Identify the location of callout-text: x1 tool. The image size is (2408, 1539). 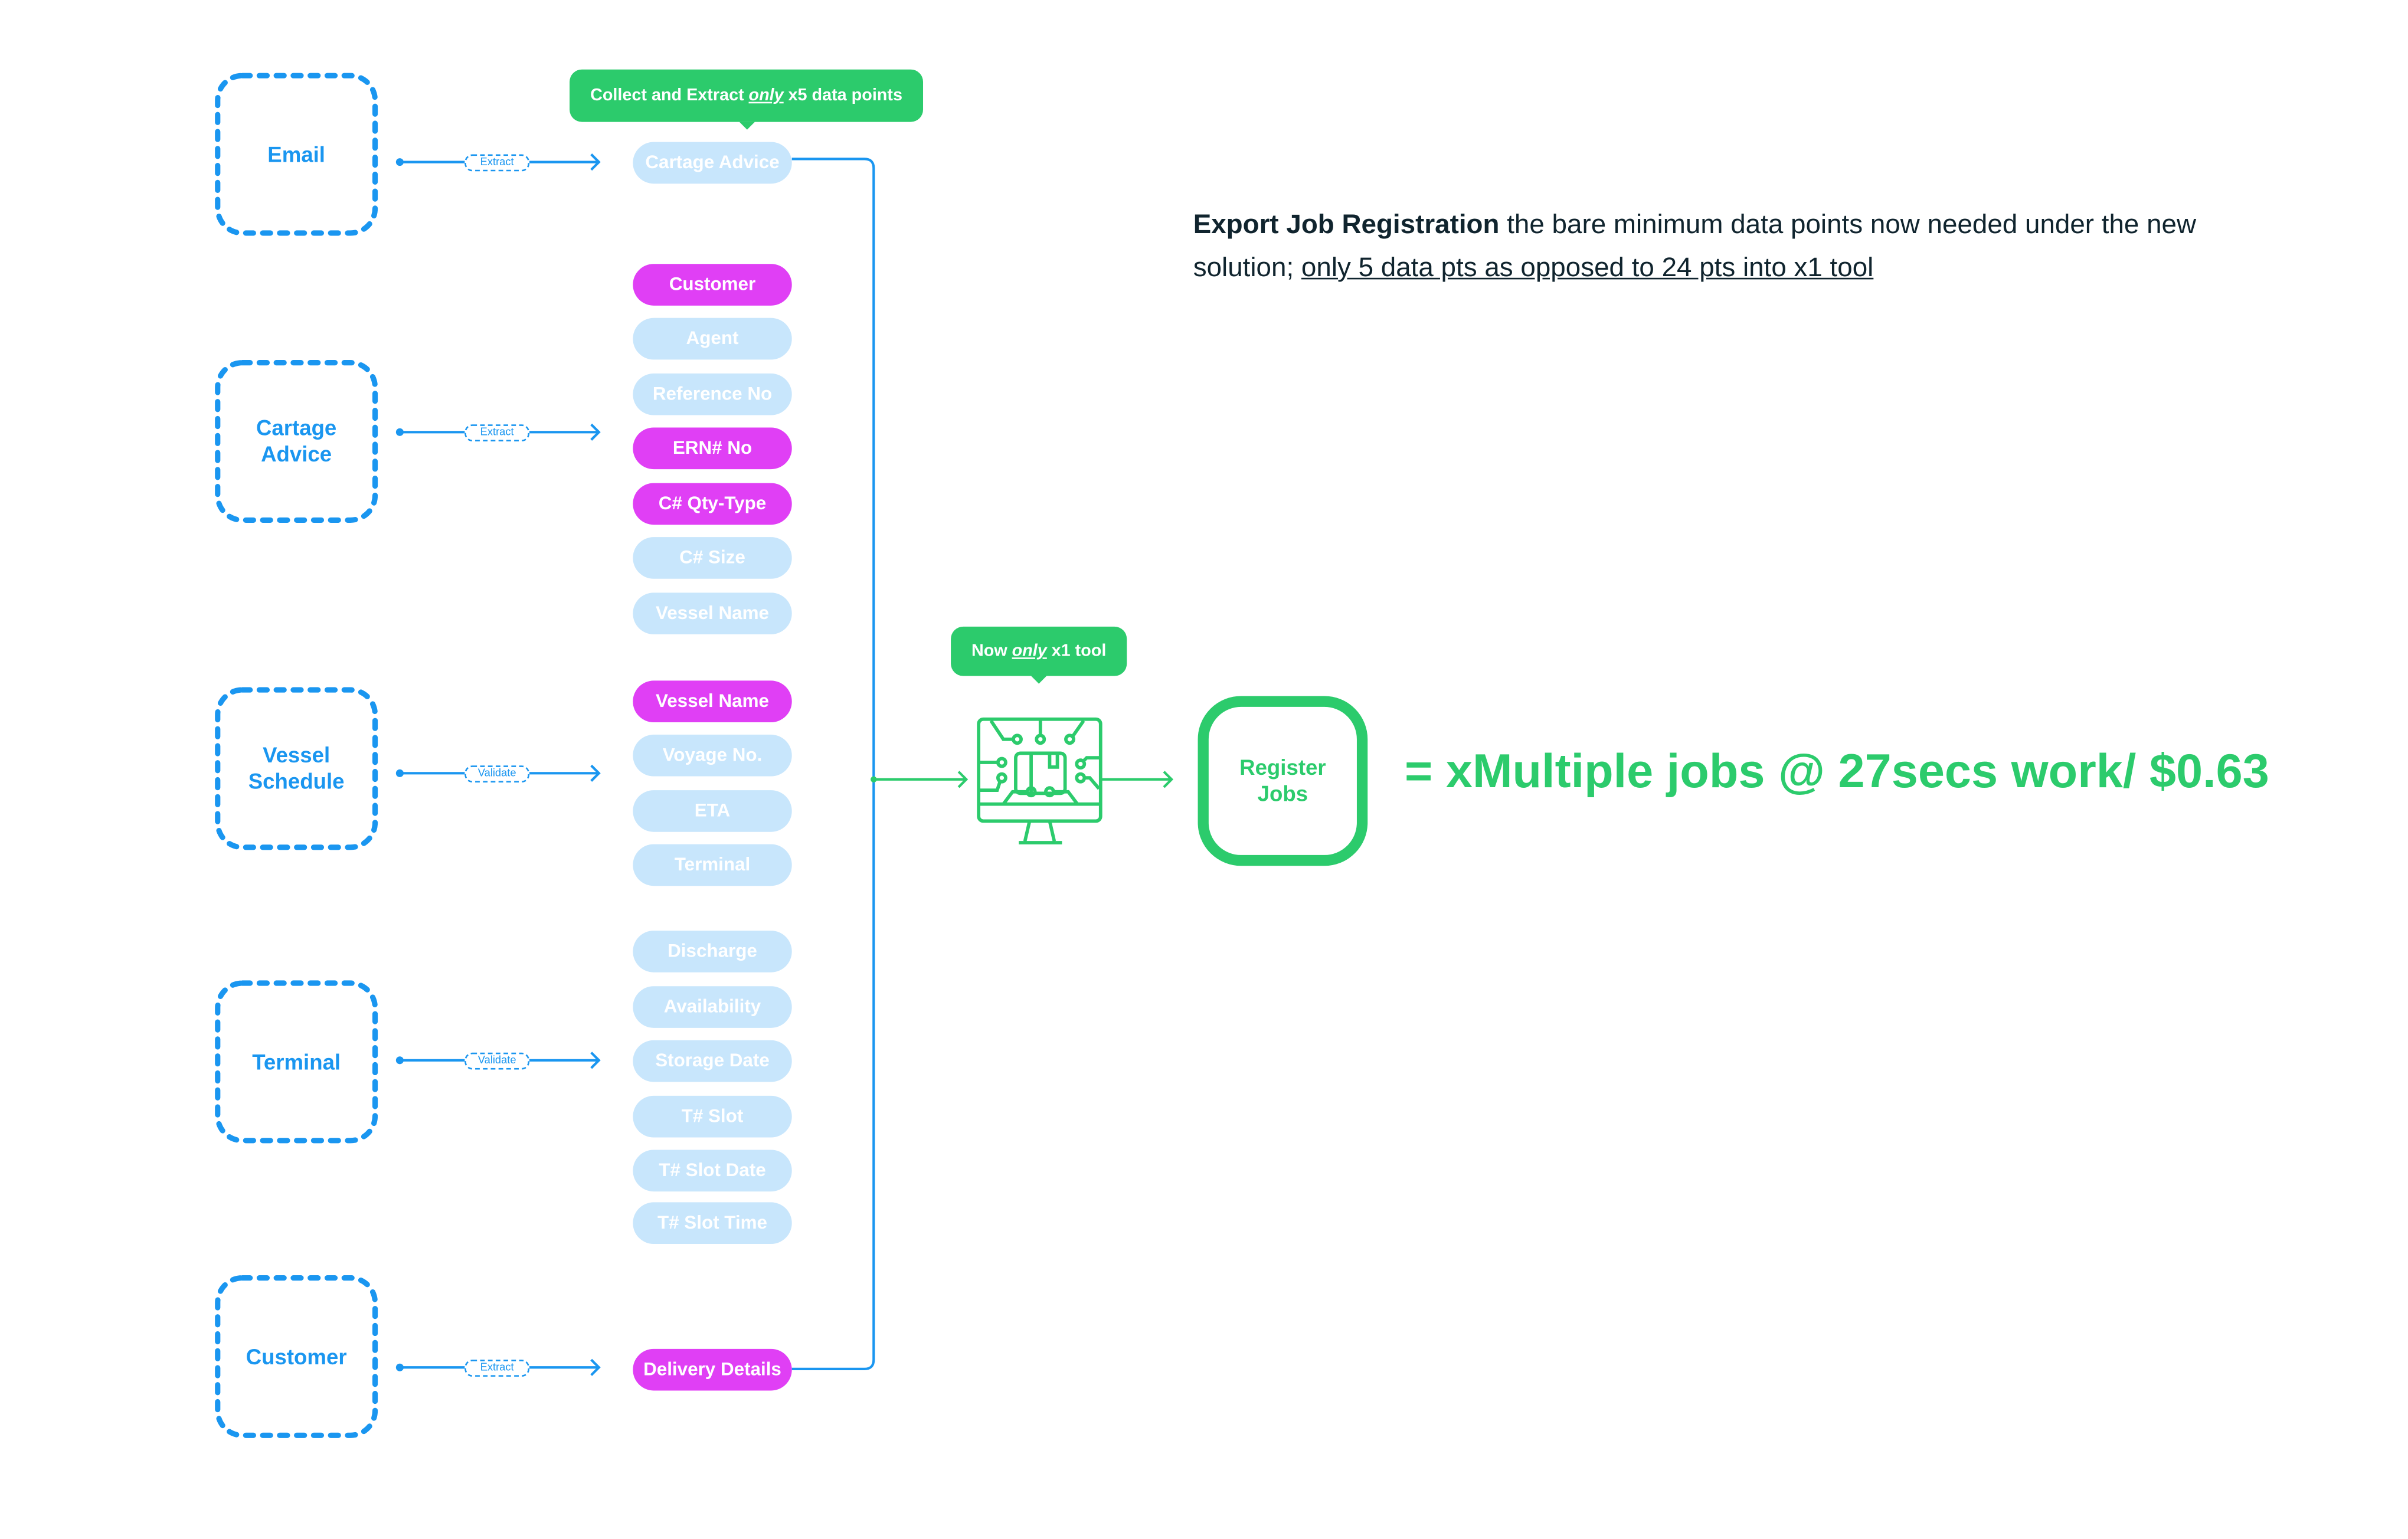
(1079, 651).